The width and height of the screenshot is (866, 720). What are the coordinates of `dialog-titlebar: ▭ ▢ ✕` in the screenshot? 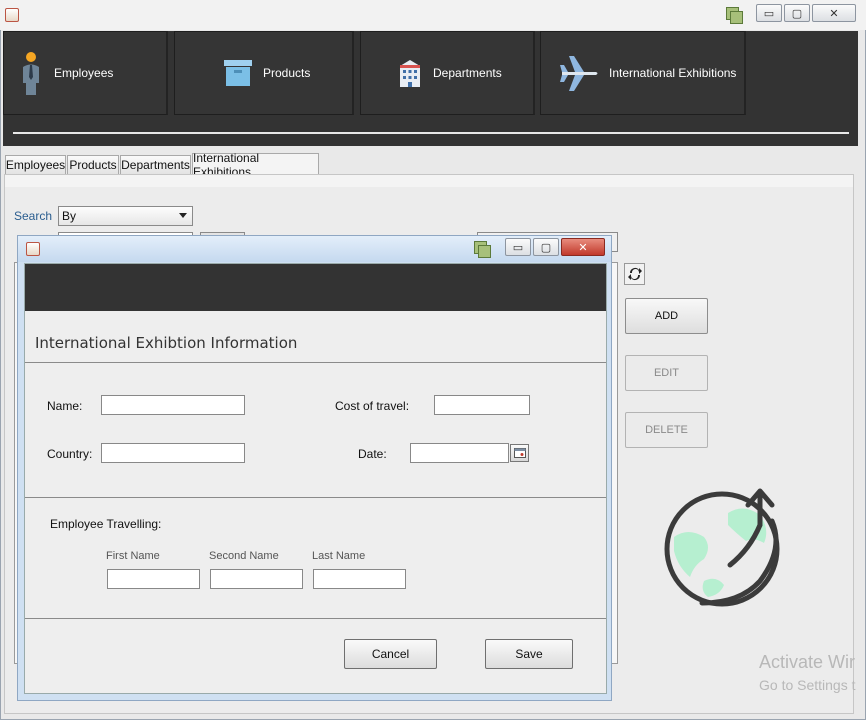 It's located at (314, 249).